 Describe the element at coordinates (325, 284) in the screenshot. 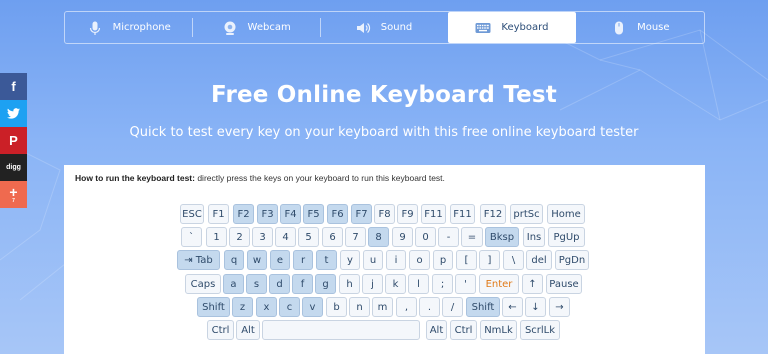

I see `key-g: g` at that location.